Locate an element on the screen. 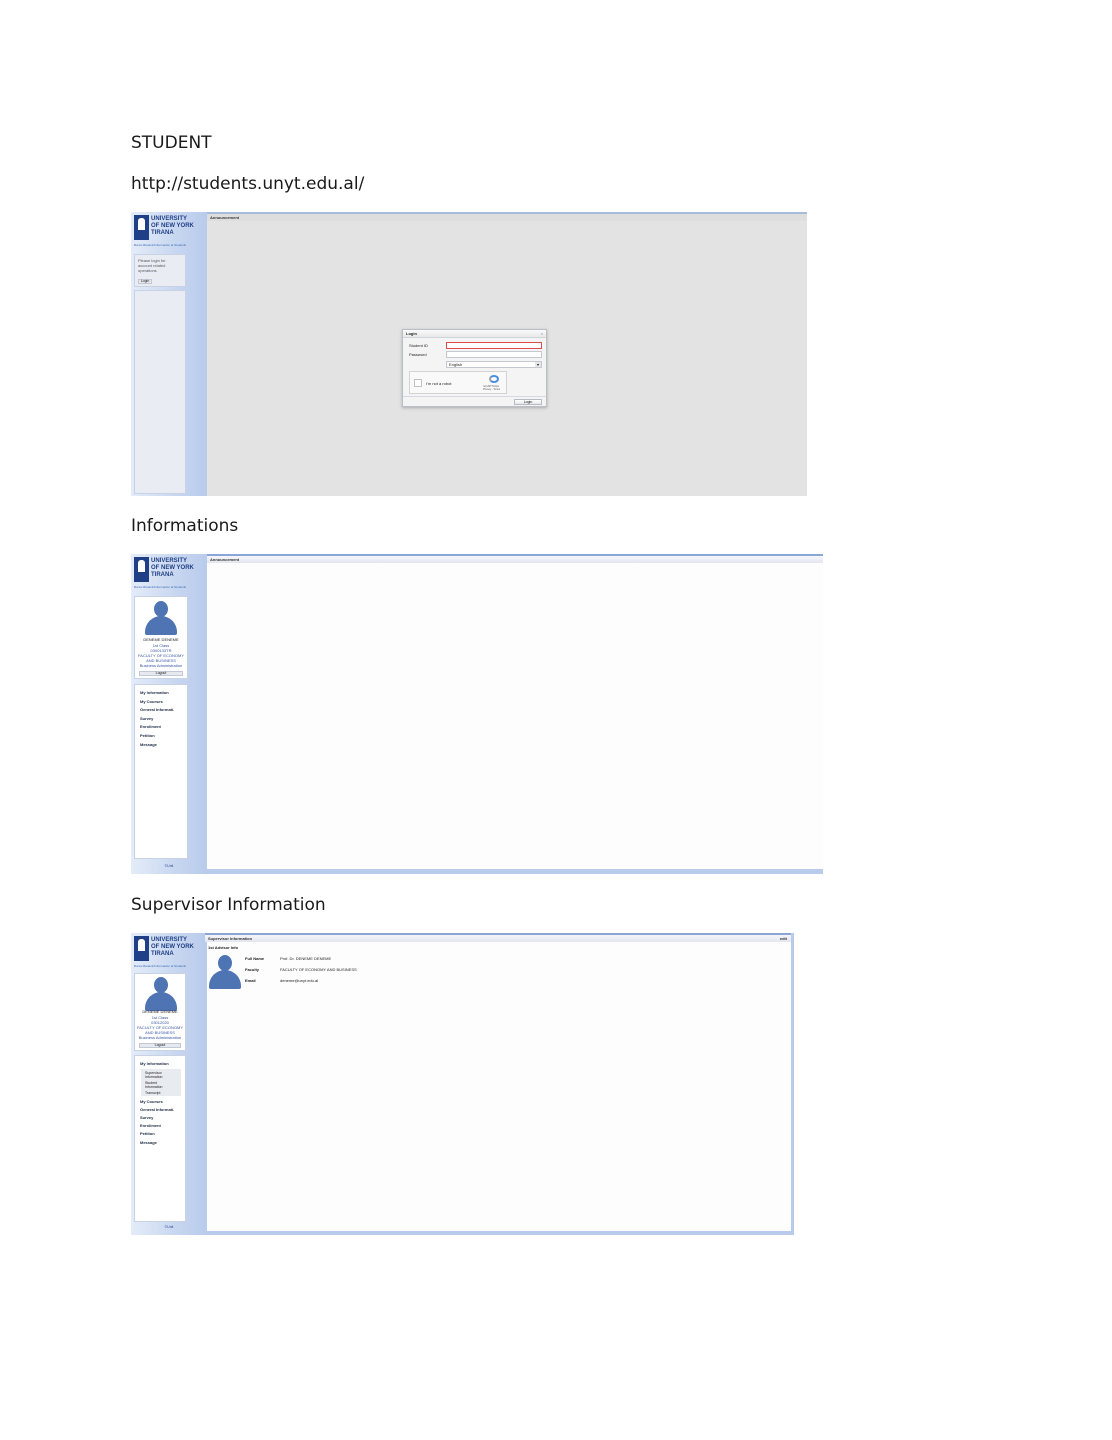  doc-heading: STUDENT is located at coordinates (171, 143).